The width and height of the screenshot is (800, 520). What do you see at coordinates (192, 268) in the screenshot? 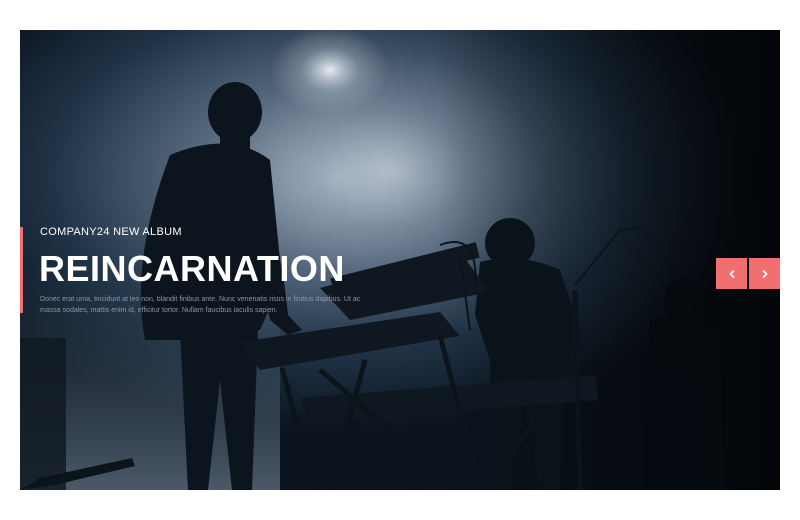
I see `slide-title: REINCARNATION` at bounding box center [192, 268].